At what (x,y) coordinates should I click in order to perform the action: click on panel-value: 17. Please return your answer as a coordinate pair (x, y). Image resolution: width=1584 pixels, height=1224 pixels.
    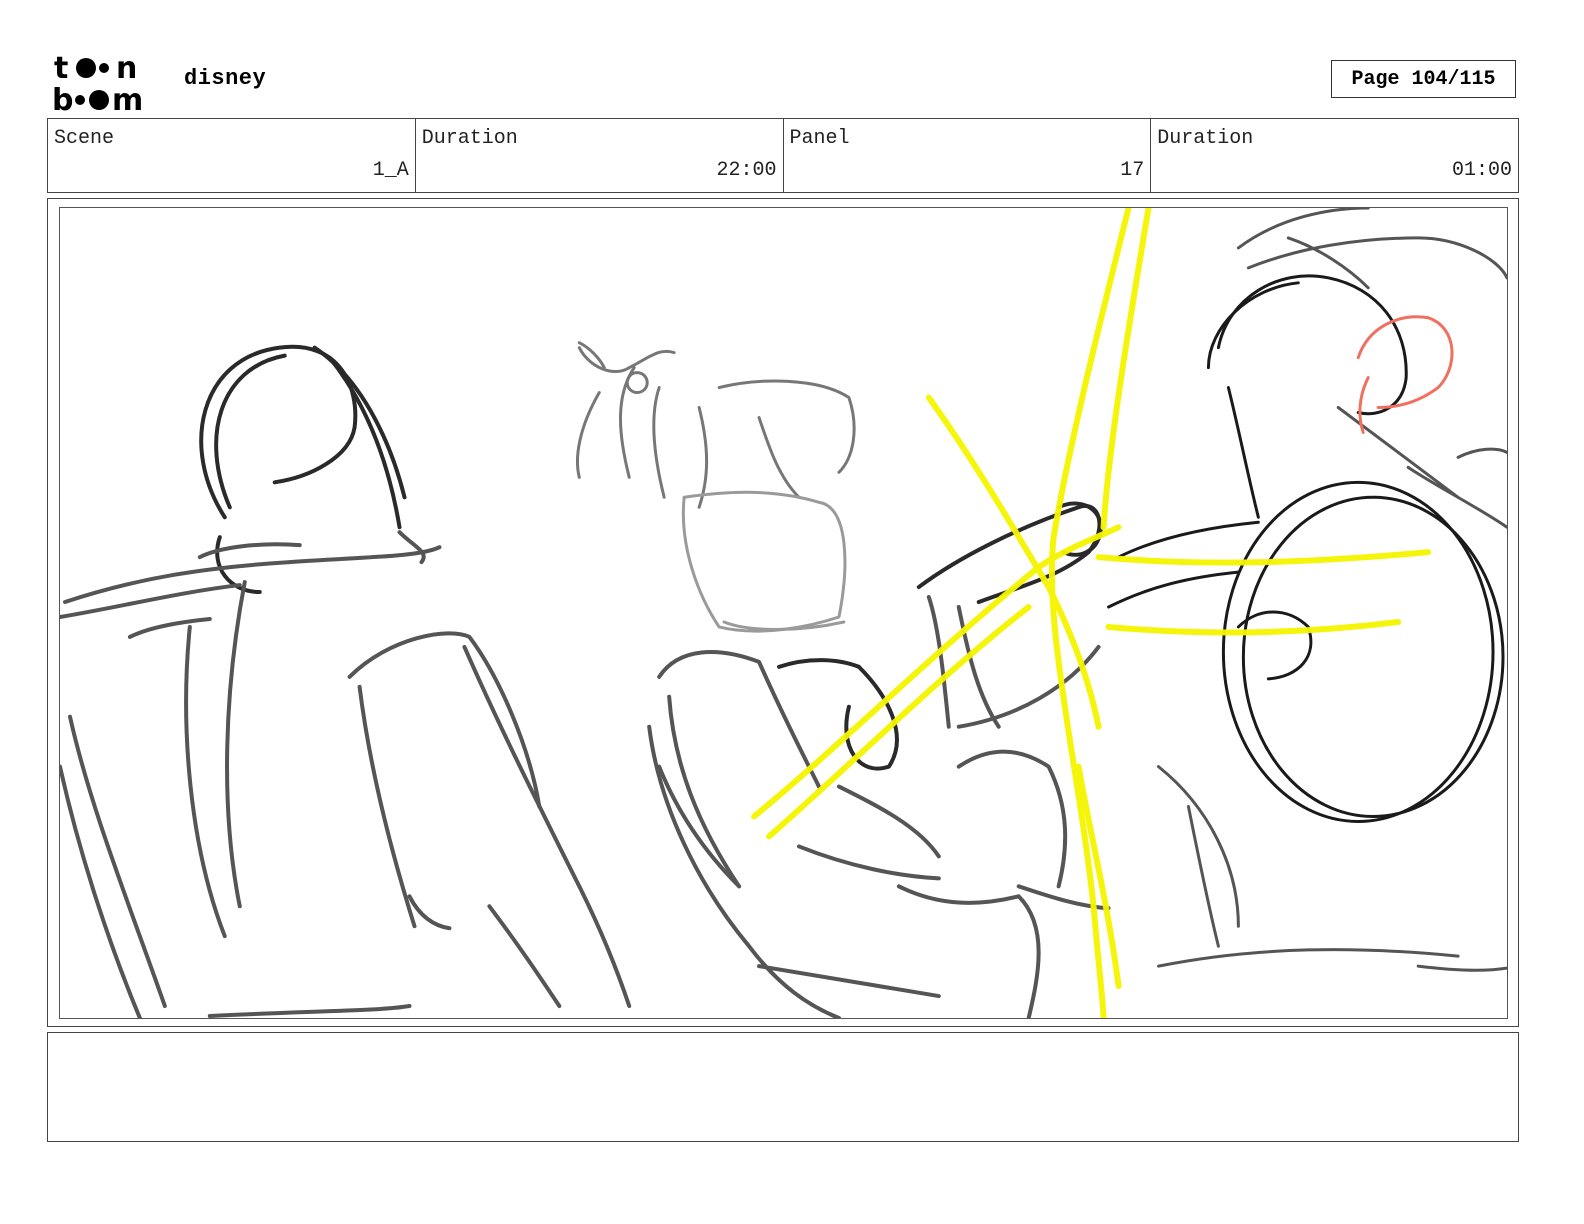
    Looking at the image, I should click on (1132, 170).